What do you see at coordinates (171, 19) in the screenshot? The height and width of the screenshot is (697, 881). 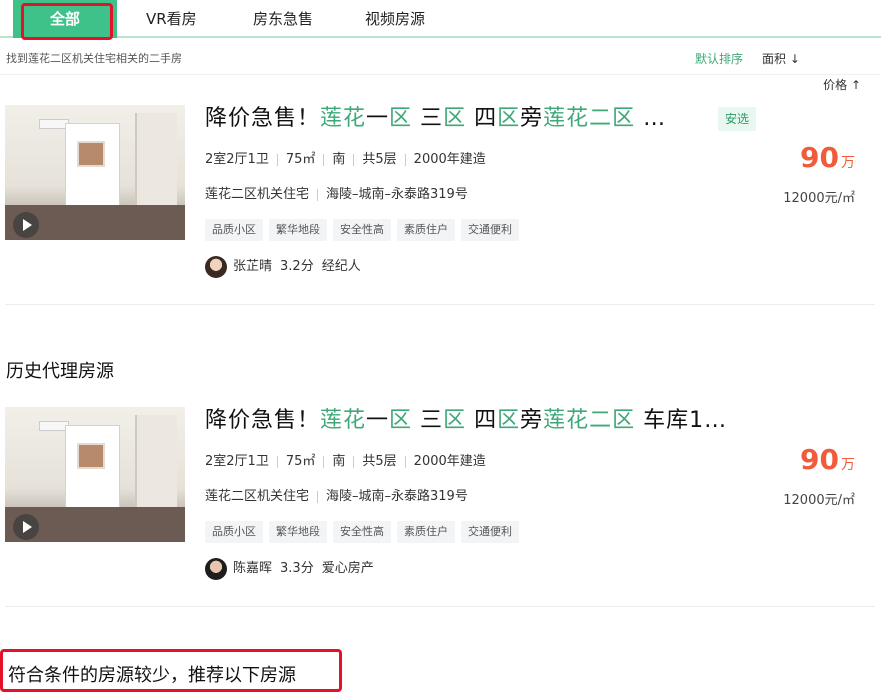 I see `tab-vr: VR看房` at bounding box center [171, 19].